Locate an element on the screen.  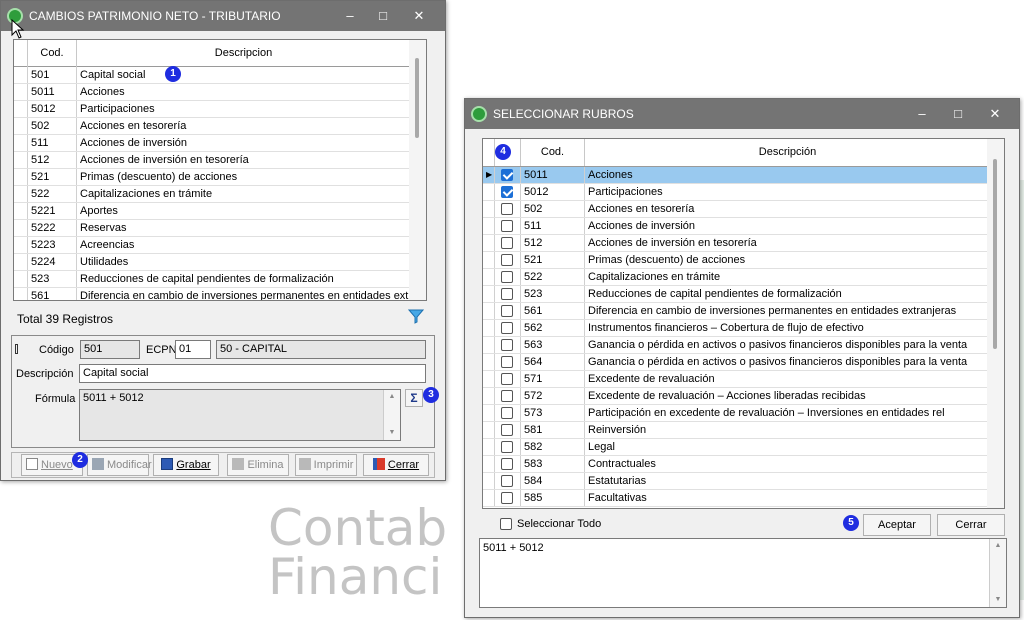
formula-result-field: 5011 + 5012 is located at coordinates (743, 573).